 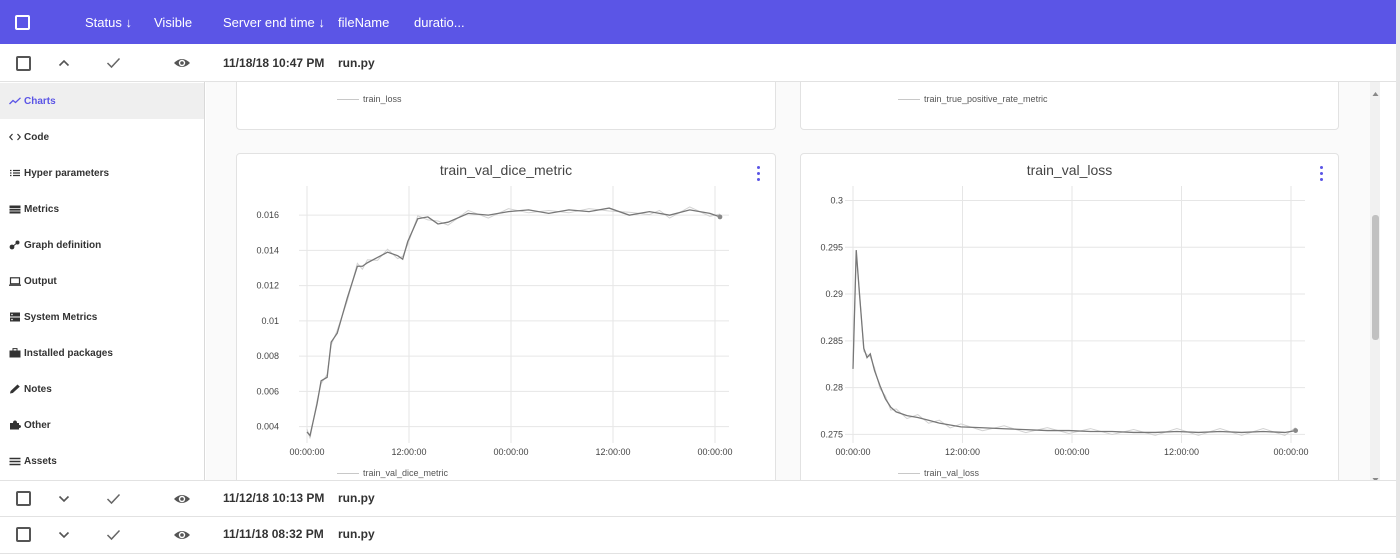 What do you see at coordinates (831, 434) in the screenshot?
I see `y-tick-label: 0.275` at bounding box center [831, 434].